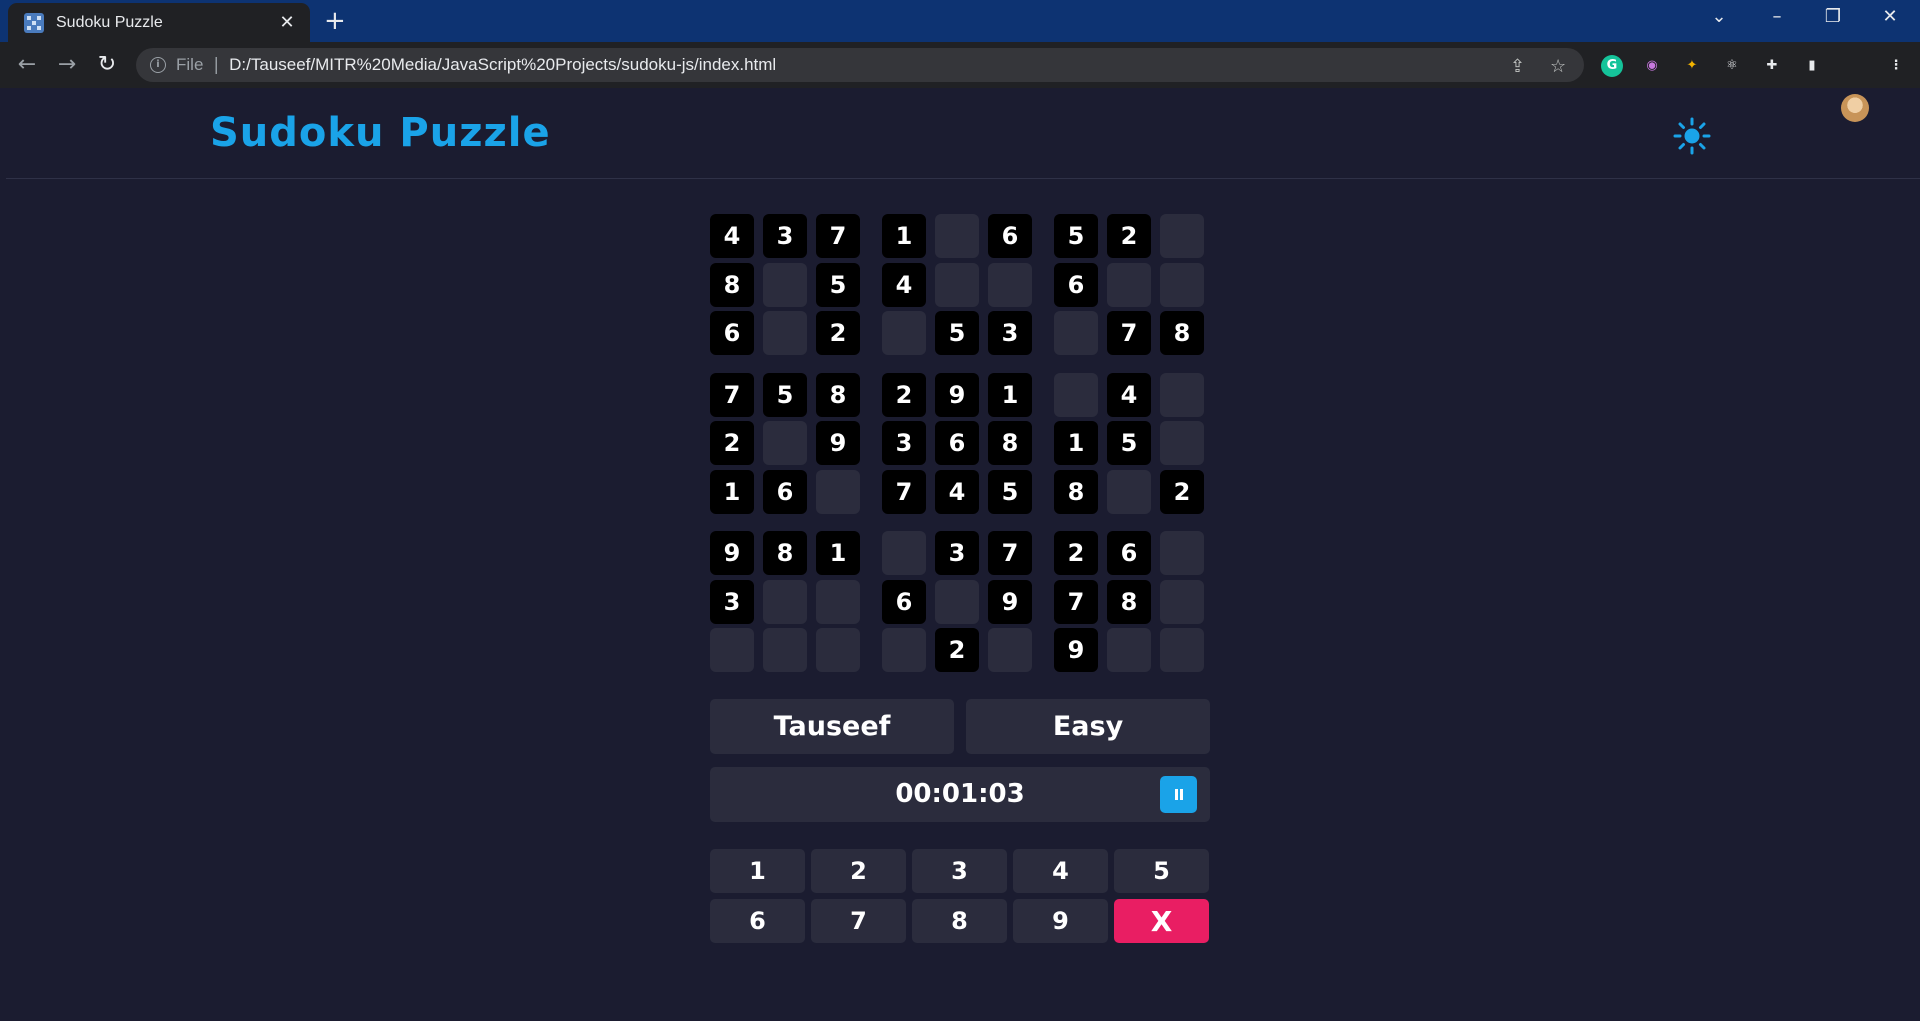 The image size is (1920, 1021). I want to click on delete-button: X, so click(1161, 921).